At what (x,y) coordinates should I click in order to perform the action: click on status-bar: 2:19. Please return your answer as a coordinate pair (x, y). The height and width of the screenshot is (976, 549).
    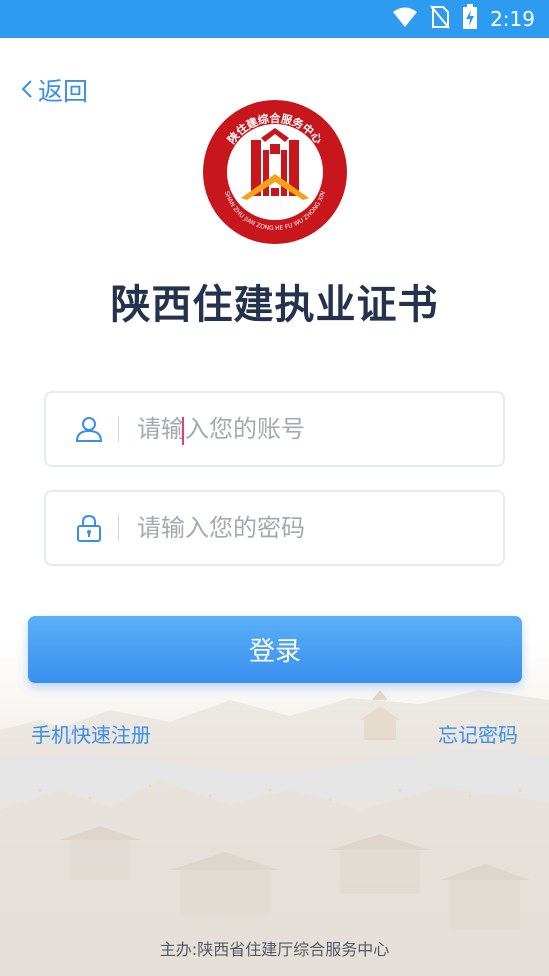
    Looking at the image, I should click on (274, 19).